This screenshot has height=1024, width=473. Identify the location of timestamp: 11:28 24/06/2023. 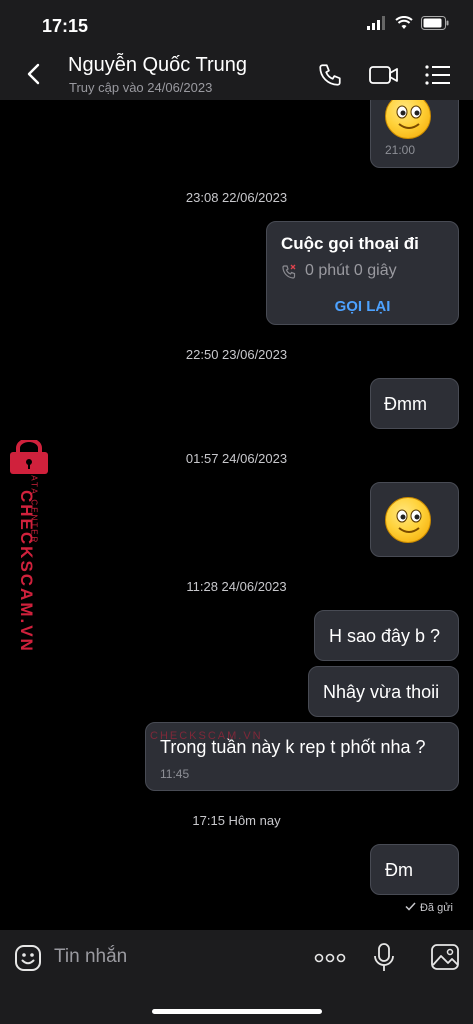
(236, 586).